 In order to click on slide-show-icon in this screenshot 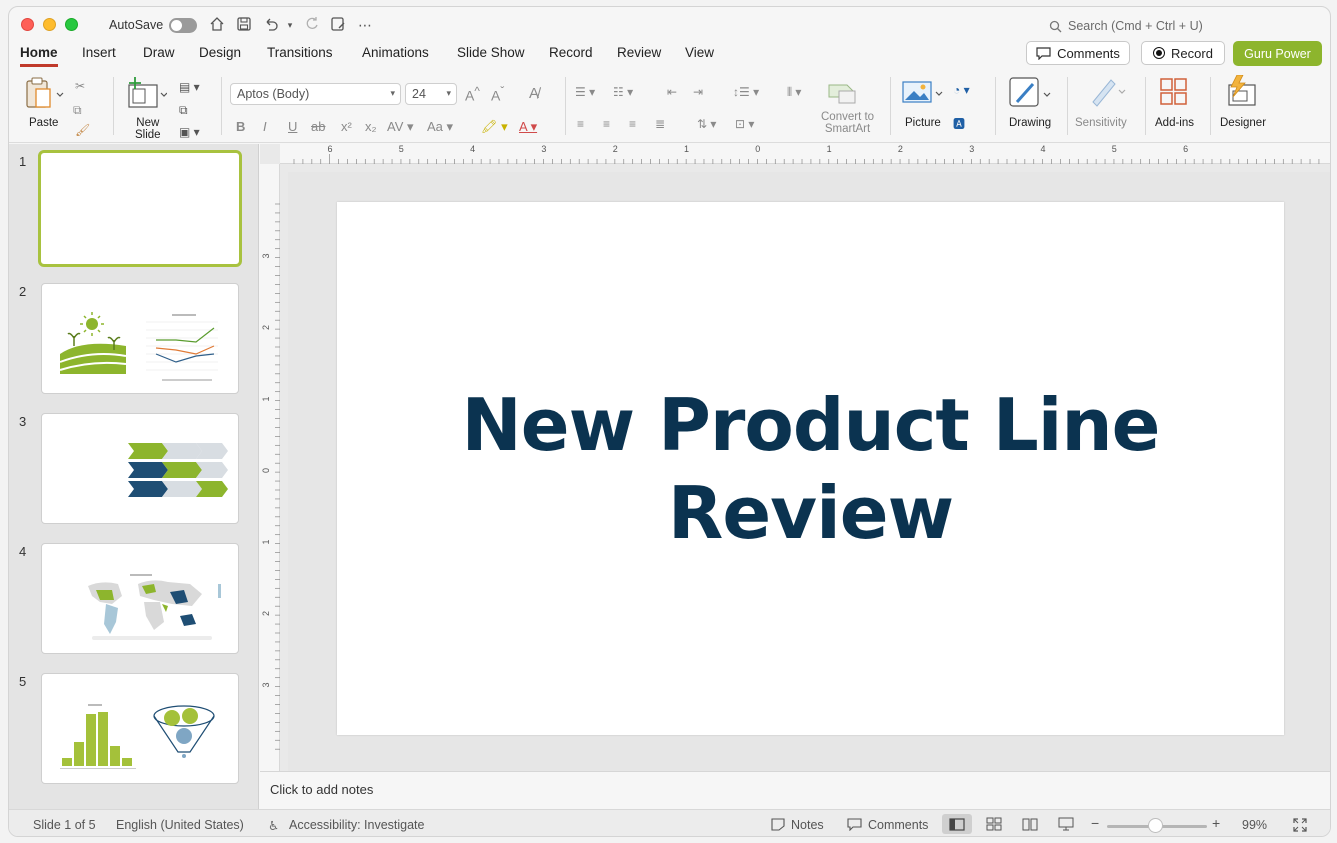, I will do `click(1066, 824)`.